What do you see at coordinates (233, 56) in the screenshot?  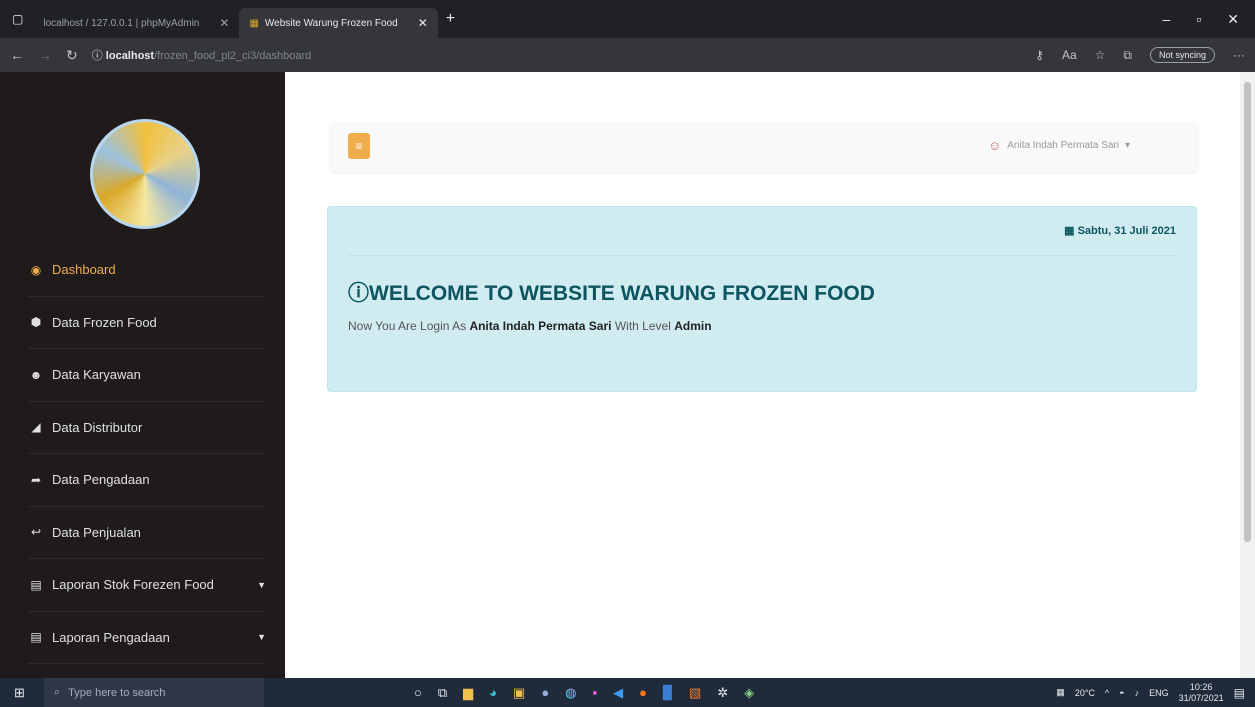 I see `url-path: /frozen_food_pl2_ci3/dashboard` at bounding box center [233, 56].